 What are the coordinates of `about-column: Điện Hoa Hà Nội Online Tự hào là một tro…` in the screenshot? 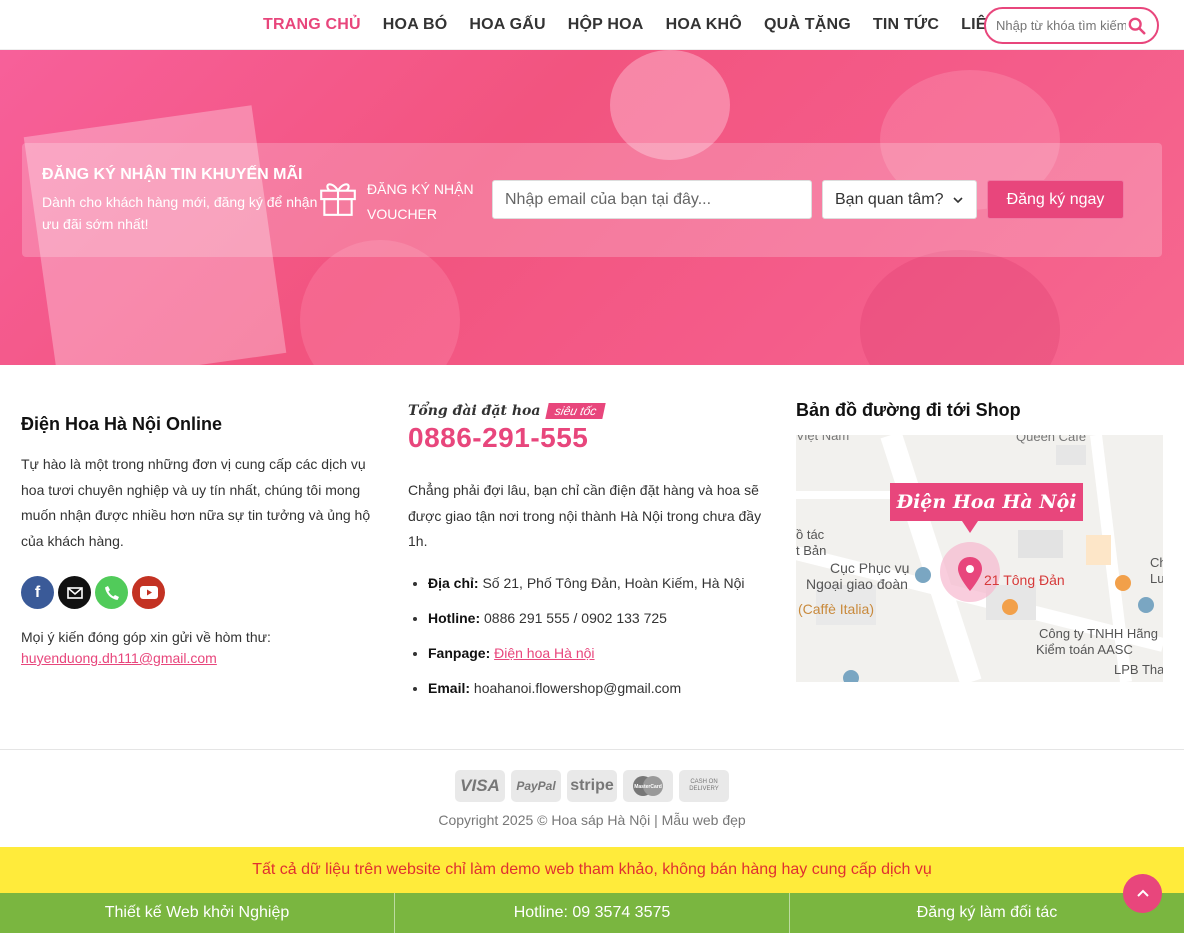 It's located at (201, 541).